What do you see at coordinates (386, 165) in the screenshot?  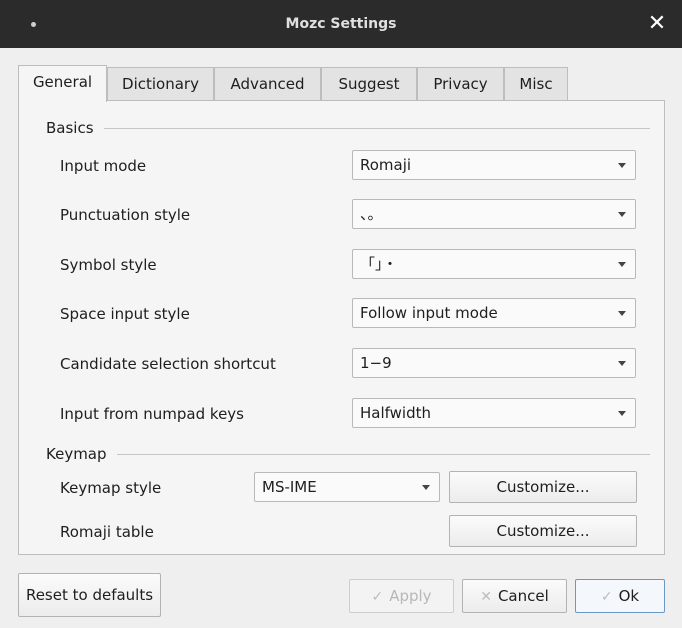 I see `input-mode-value: Romaji` at bounding box center [386, 165].